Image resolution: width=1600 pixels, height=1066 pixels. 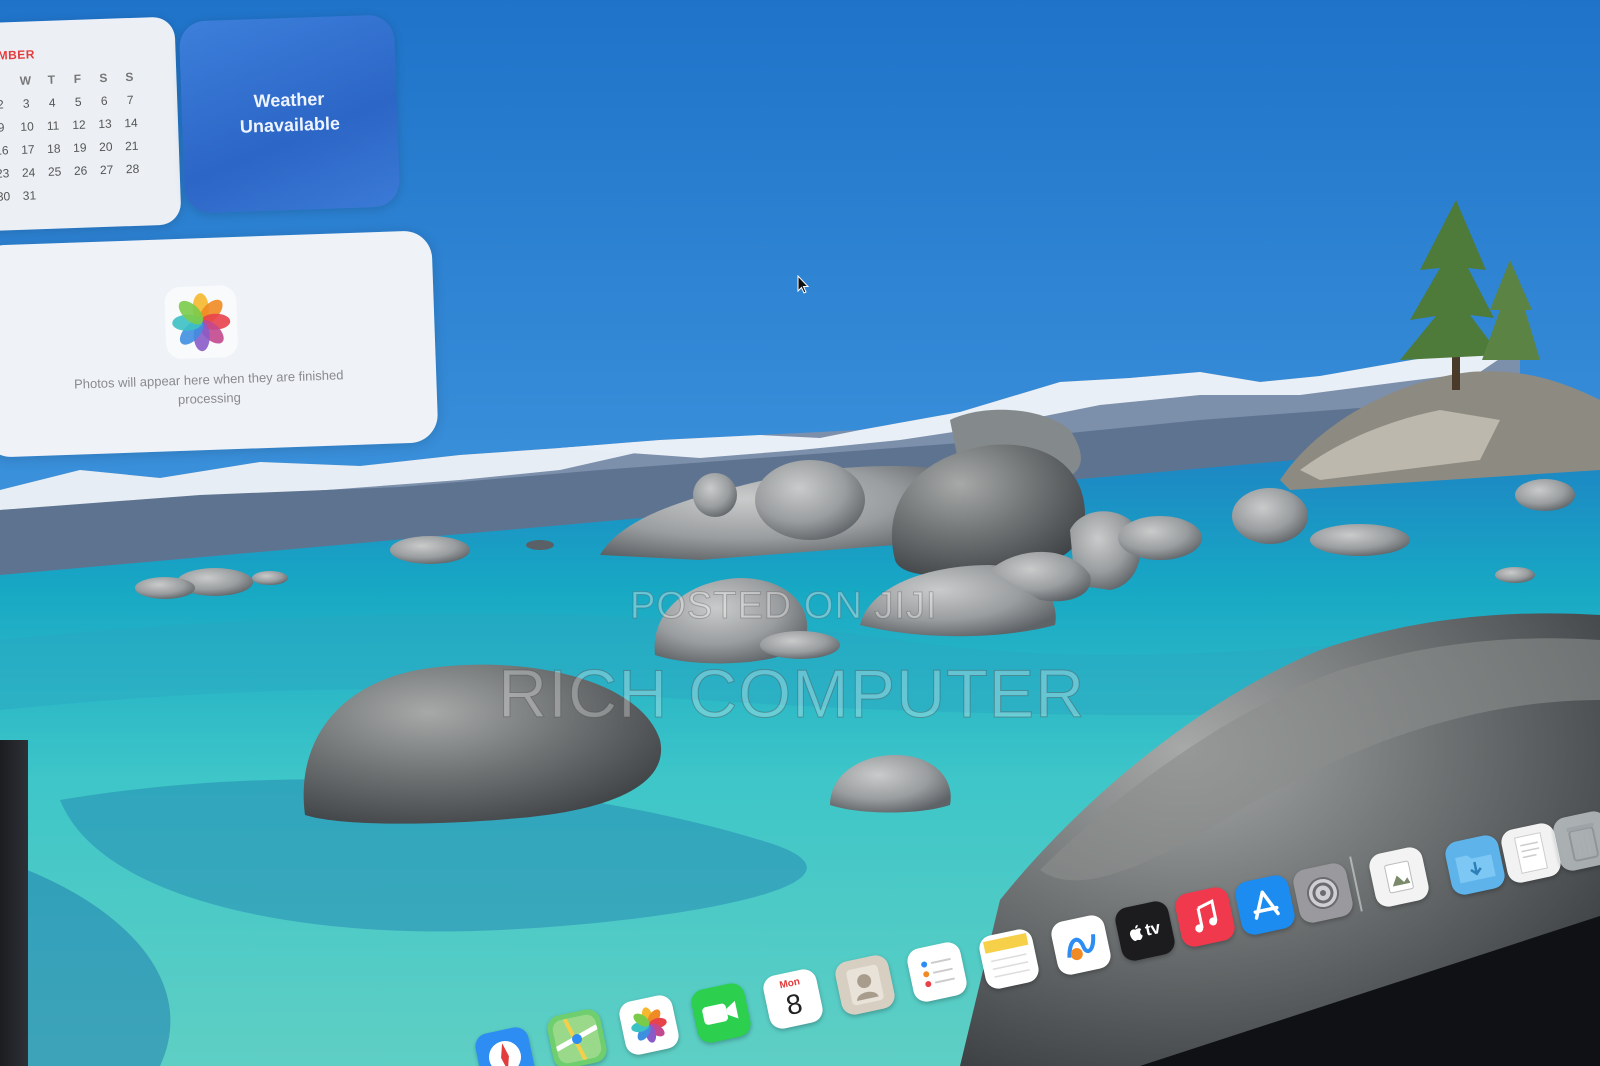 What do you see at coordinates (577, 1036) in the screenshot?
I see `maps-icon` at bounding box center [577, 1036].